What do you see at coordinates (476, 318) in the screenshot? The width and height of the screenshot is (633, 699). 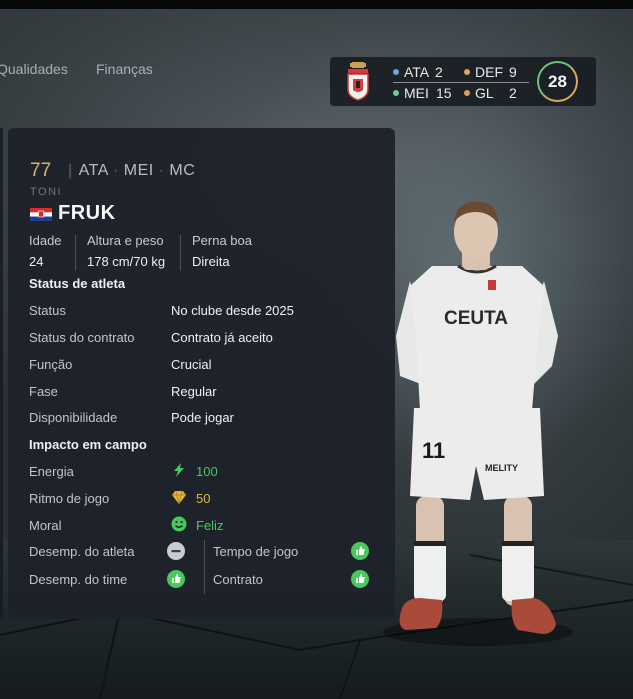 I see `shirt-sponsor: CEUTA` at bounding box center [476, 318].